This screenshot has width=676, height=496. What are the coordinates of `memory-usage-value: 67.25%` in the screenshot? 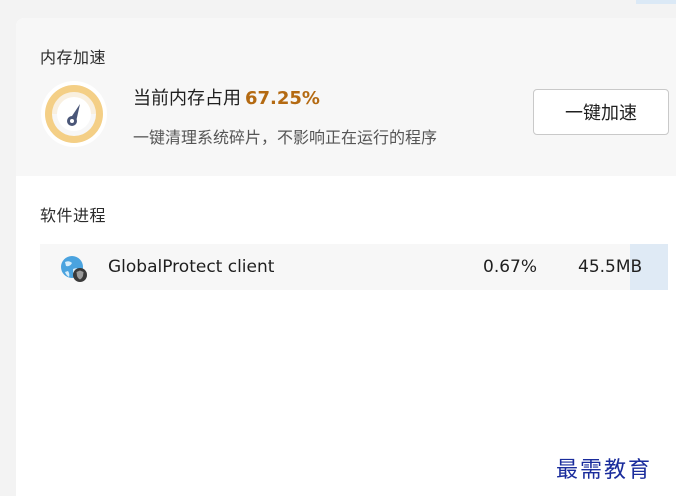 It's located at (282, 98).